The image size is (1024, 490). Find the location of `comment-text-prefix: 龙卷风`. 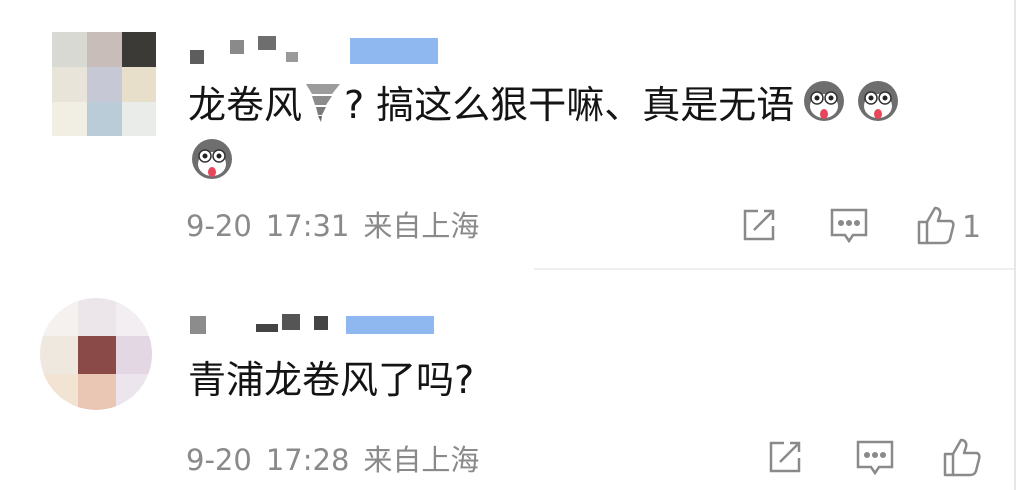

comment-text-prefix: 龙卷风 is located at coordinates (245, 105).